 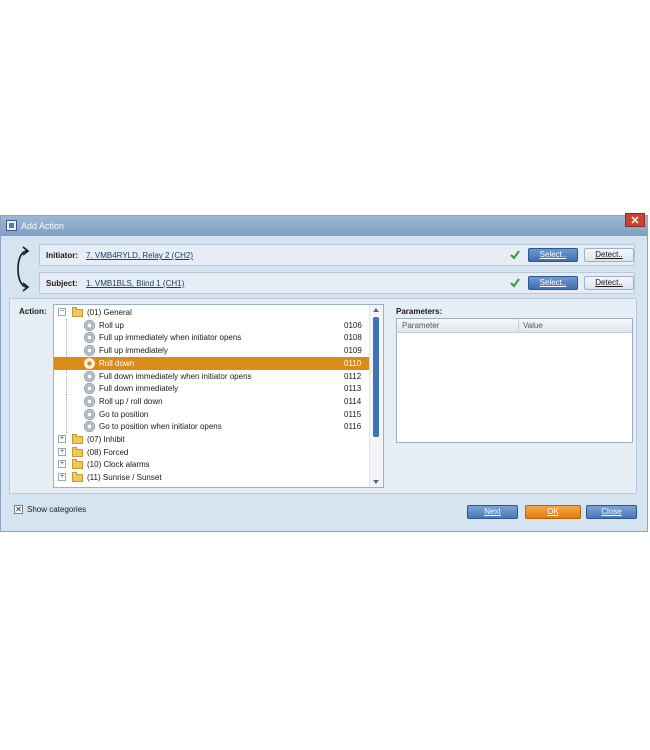 What do you see at coordinates (212, 363) in the screenshot?
I see `tree-action-item: Roll down 0110` at bounding box center [212, 363].